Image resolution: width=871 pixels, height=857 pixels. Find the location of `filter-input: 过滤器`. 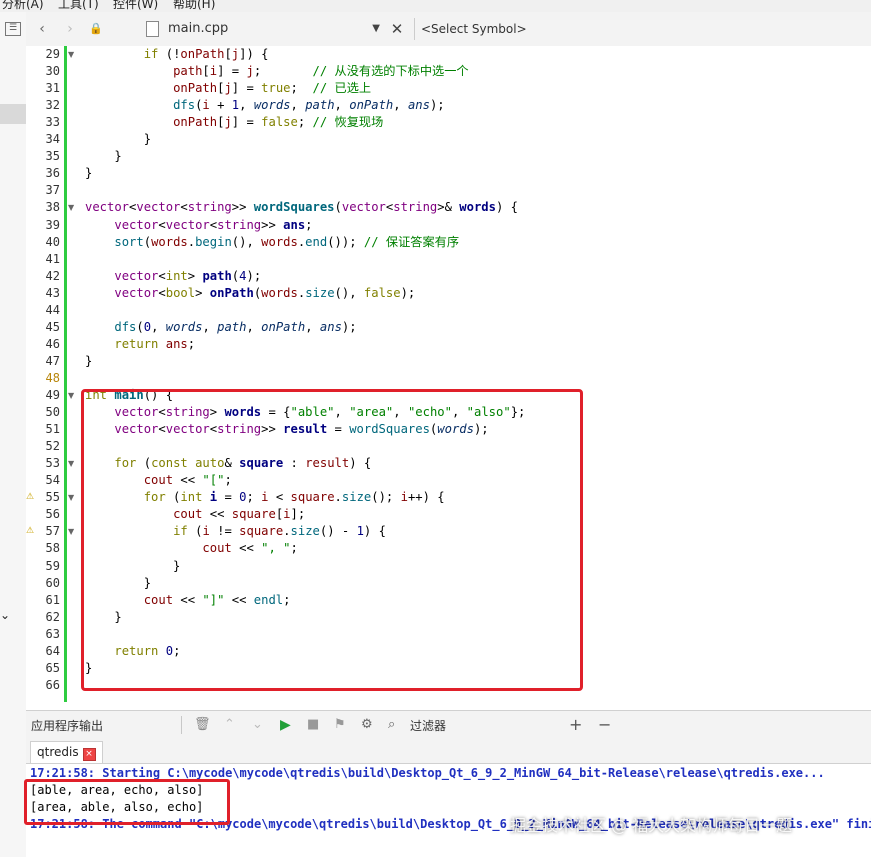

filter-input: 过滤器 is located at coordinates (428, 725).